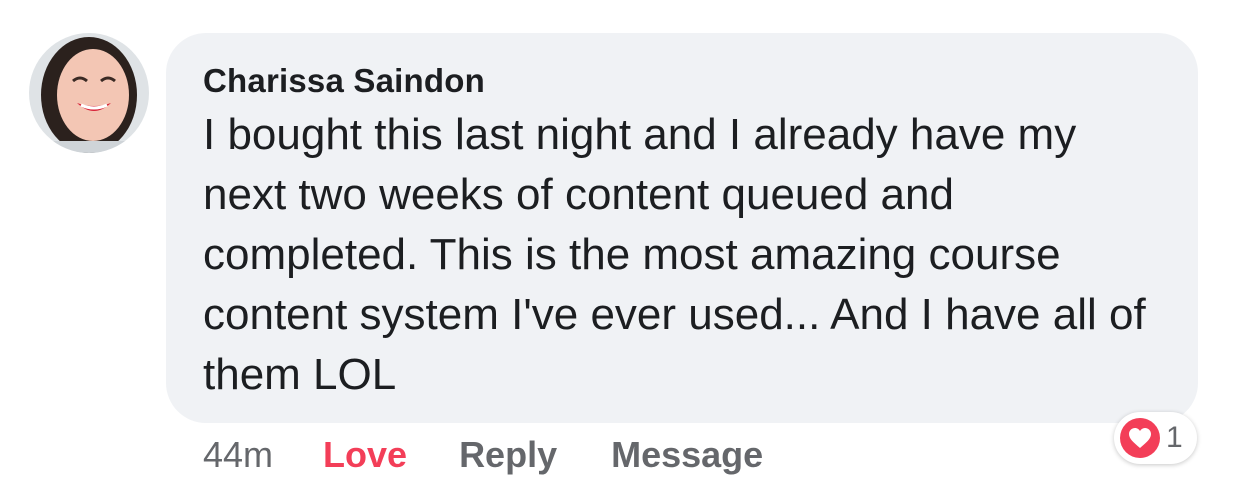 The image size is (1234, 494). I want to click on love-button: Love, so click(365, 455).